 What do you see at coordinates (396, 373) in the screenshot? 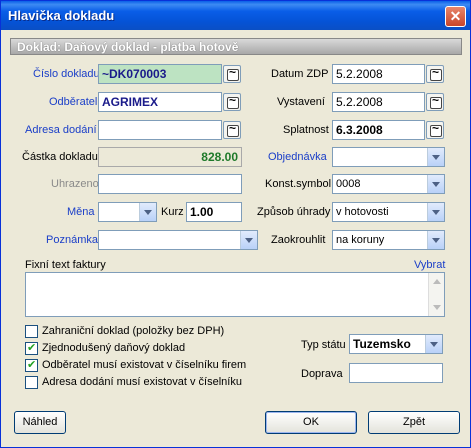
I see `doprava-field` at bounding box center [396, 373].